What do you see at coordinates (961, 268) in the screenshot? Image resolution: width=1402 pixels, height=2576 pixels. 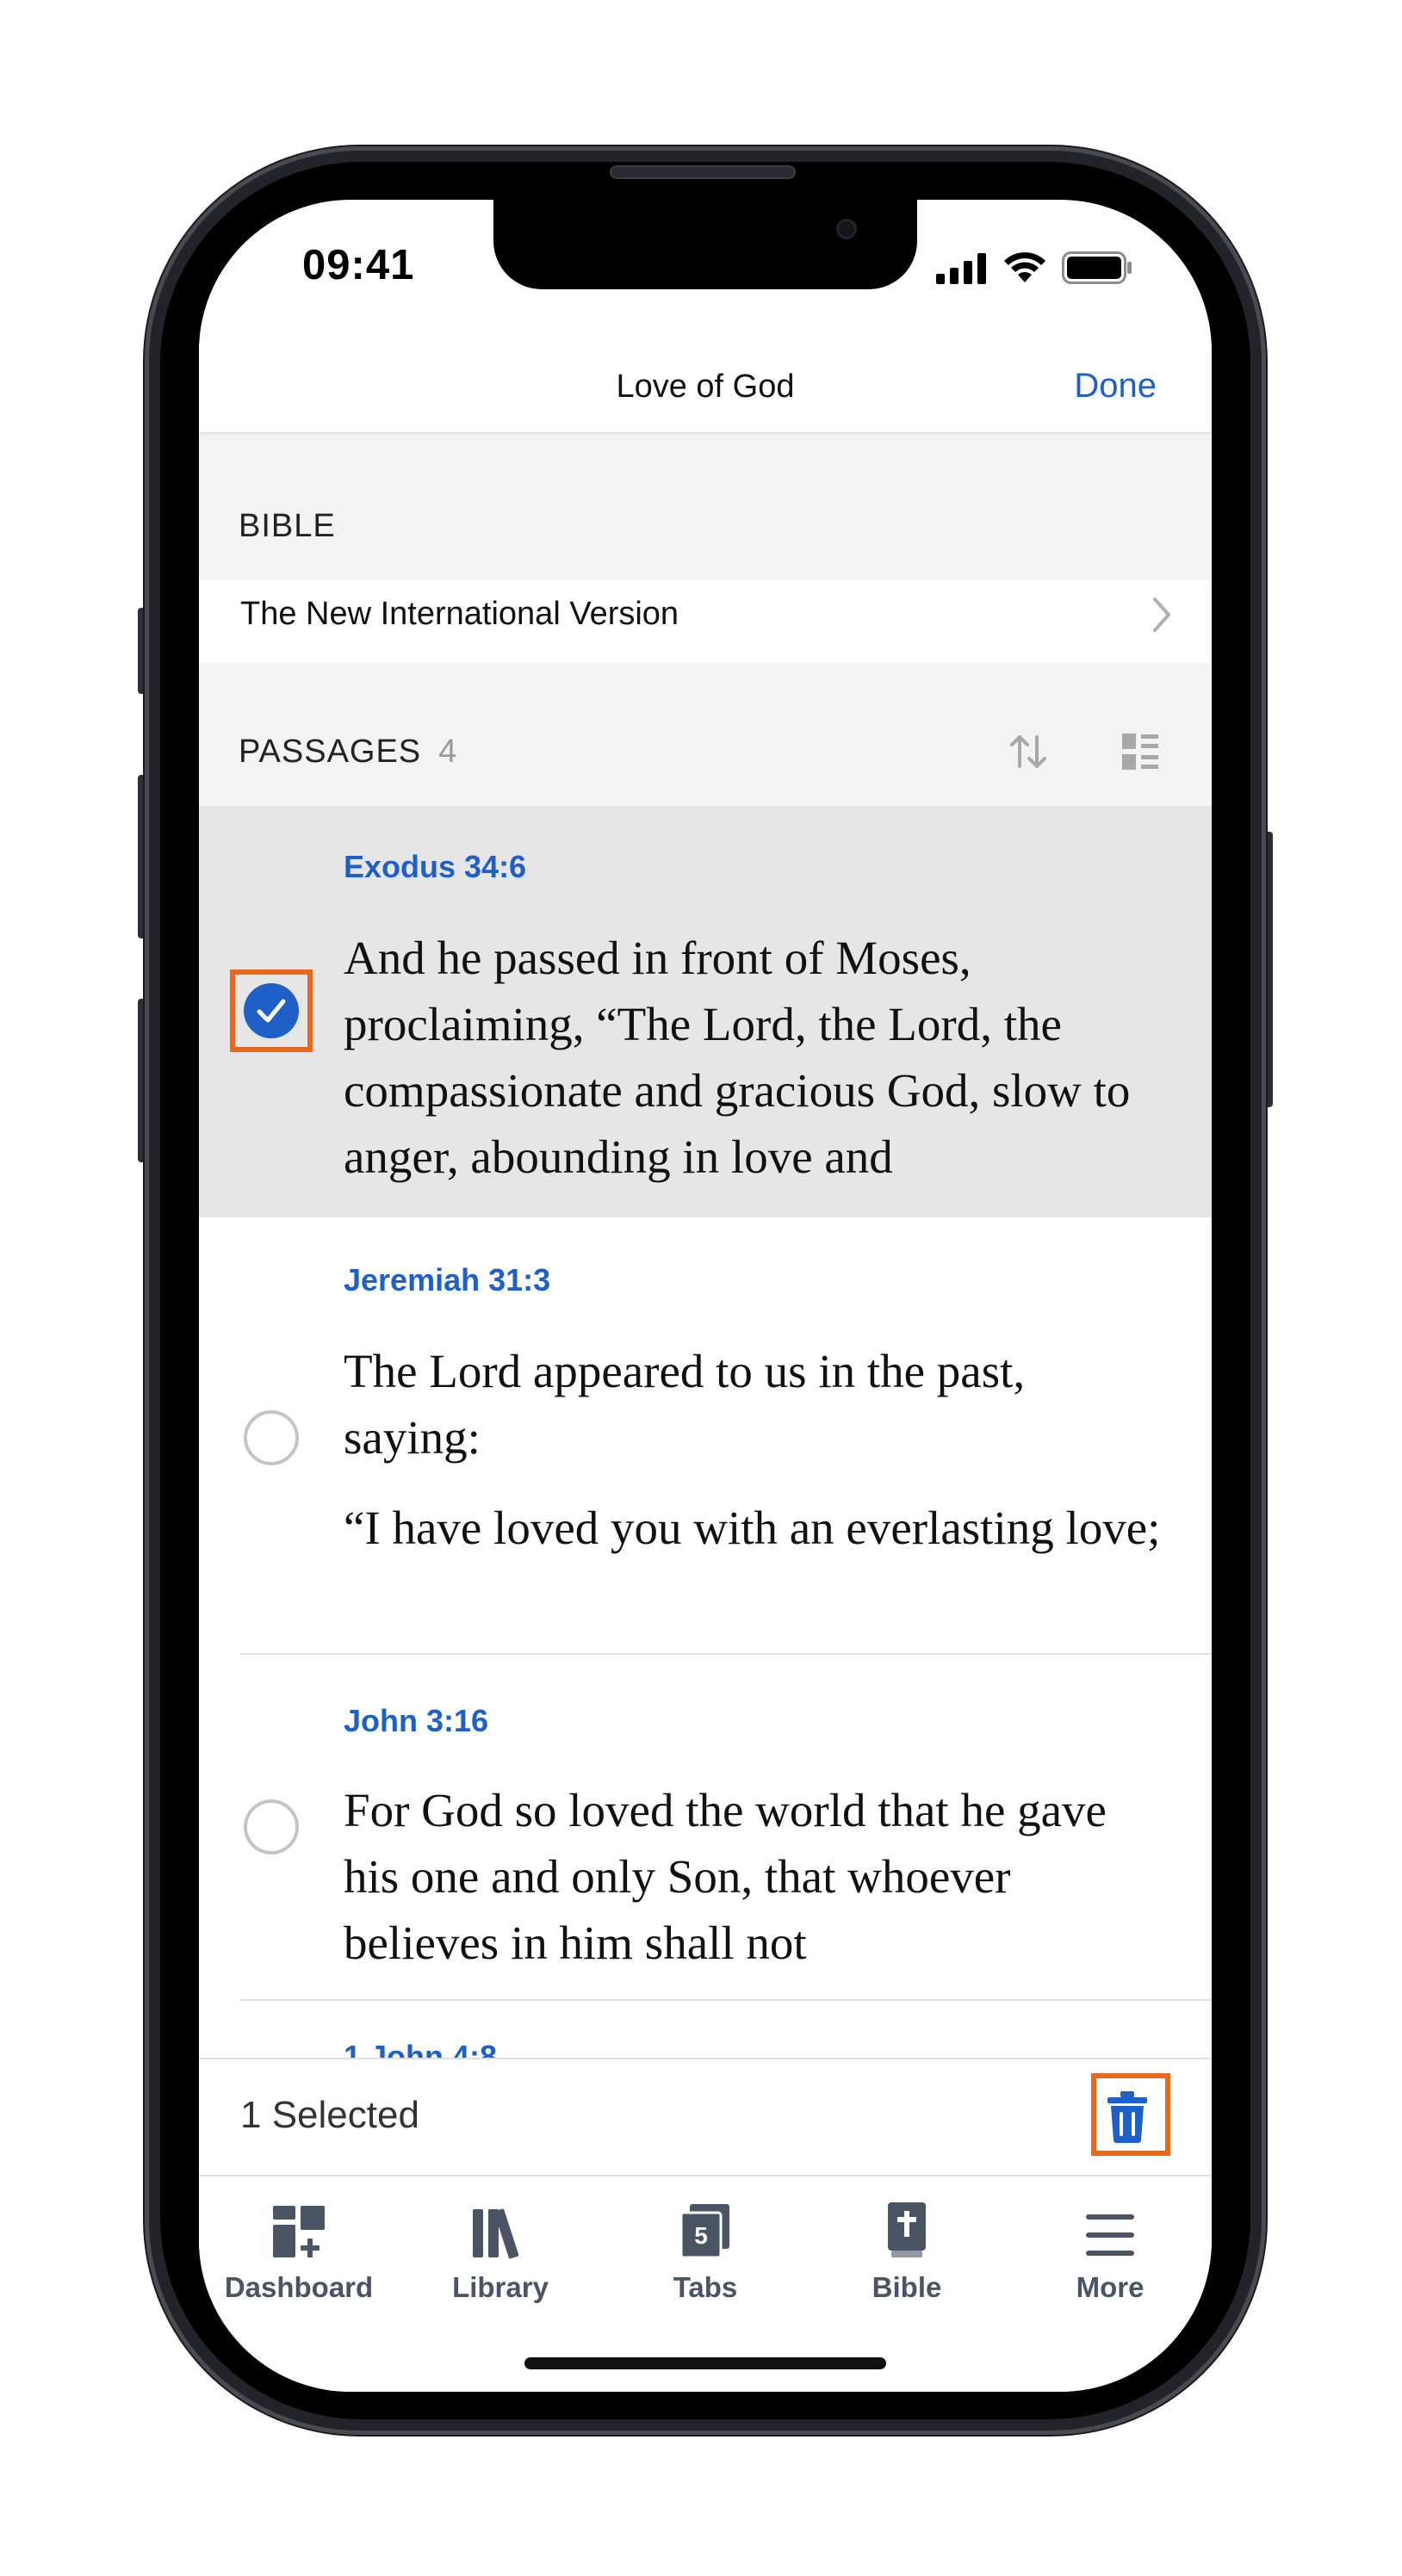 I see `cellular-signal-icon` at bounding box center [961, 268].